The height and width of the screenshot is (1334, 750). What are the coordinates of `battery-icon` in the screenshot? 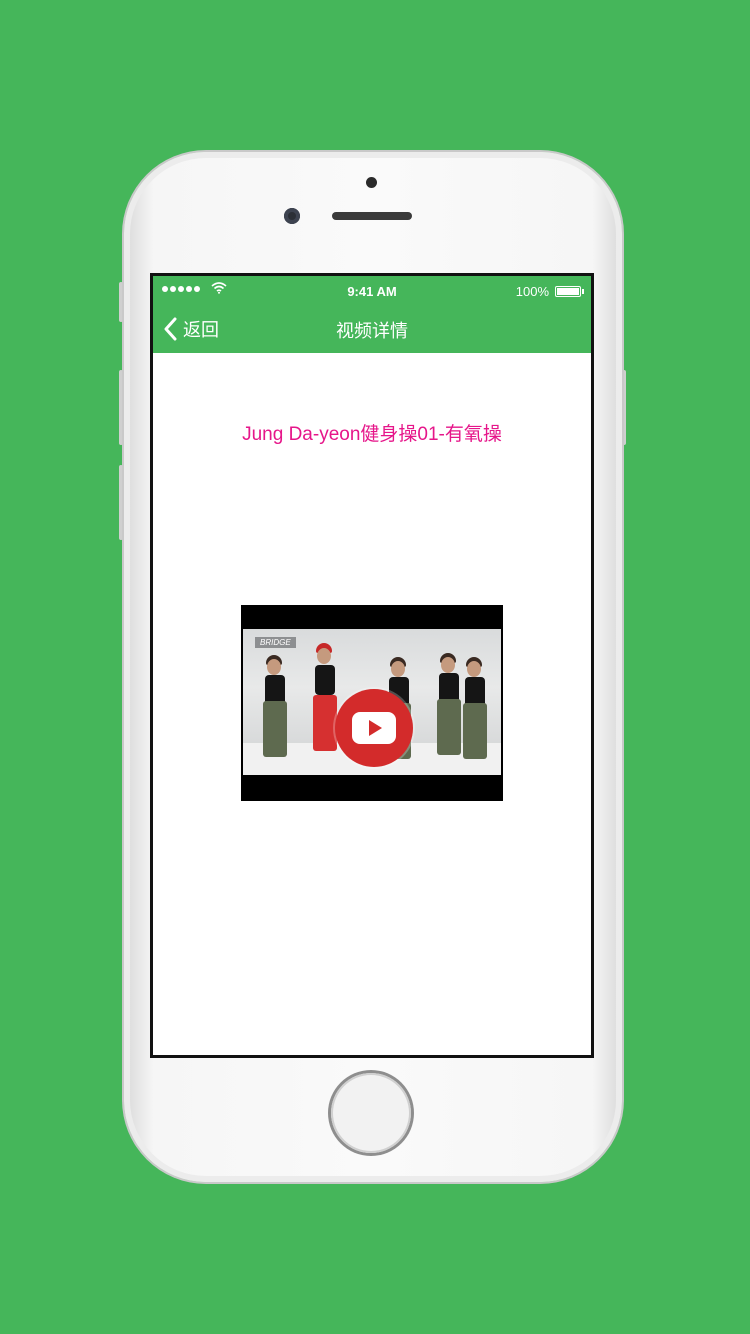 It's located at (569, 291).